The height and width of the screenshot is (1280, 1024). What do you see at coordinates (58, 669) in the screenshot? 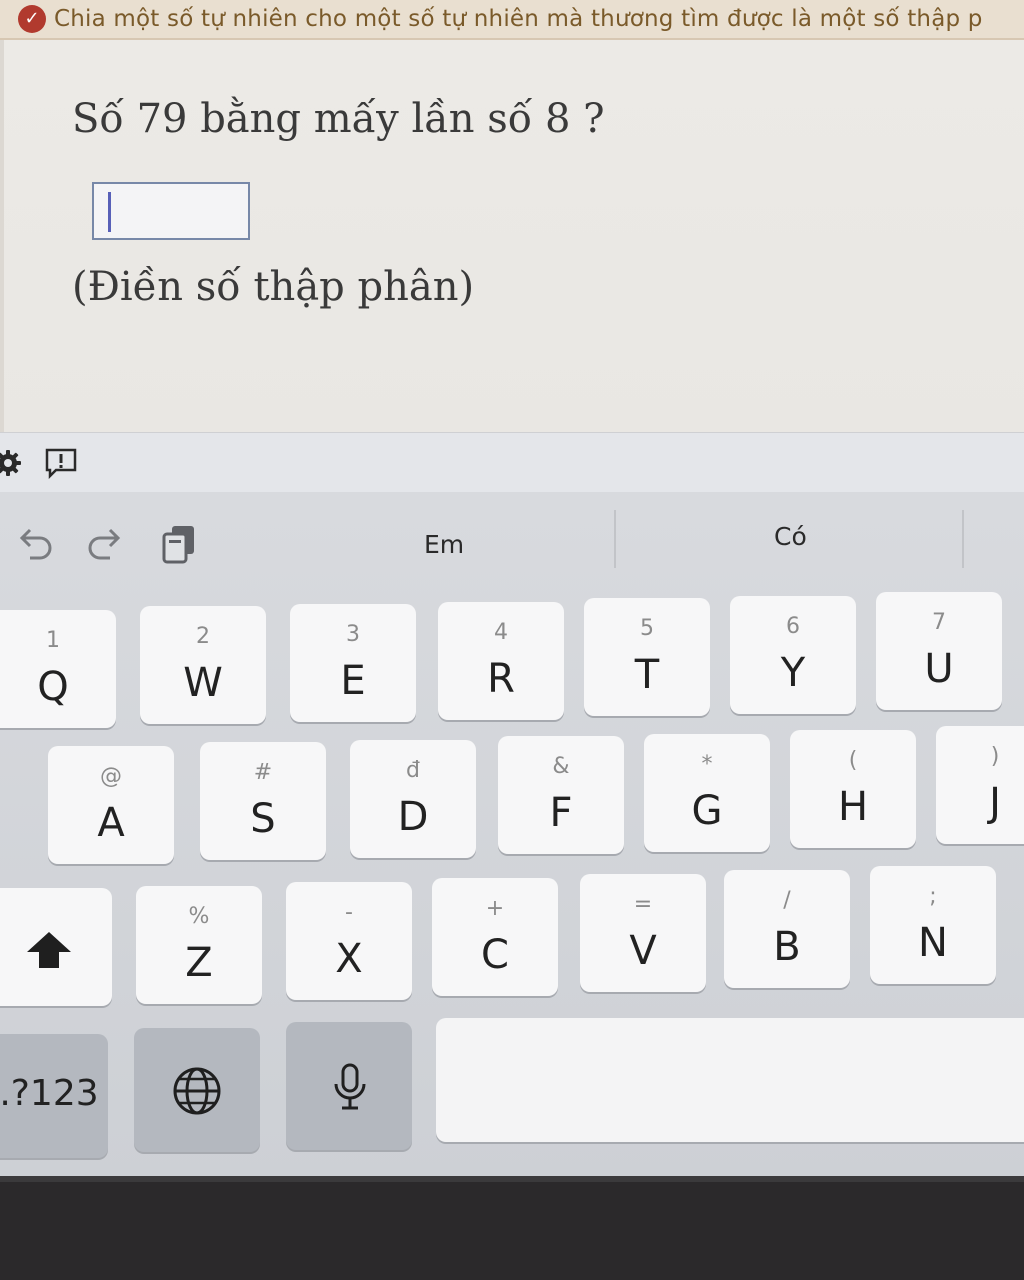
I see `key-q: 1 Q` at bounding box center [58, 669].